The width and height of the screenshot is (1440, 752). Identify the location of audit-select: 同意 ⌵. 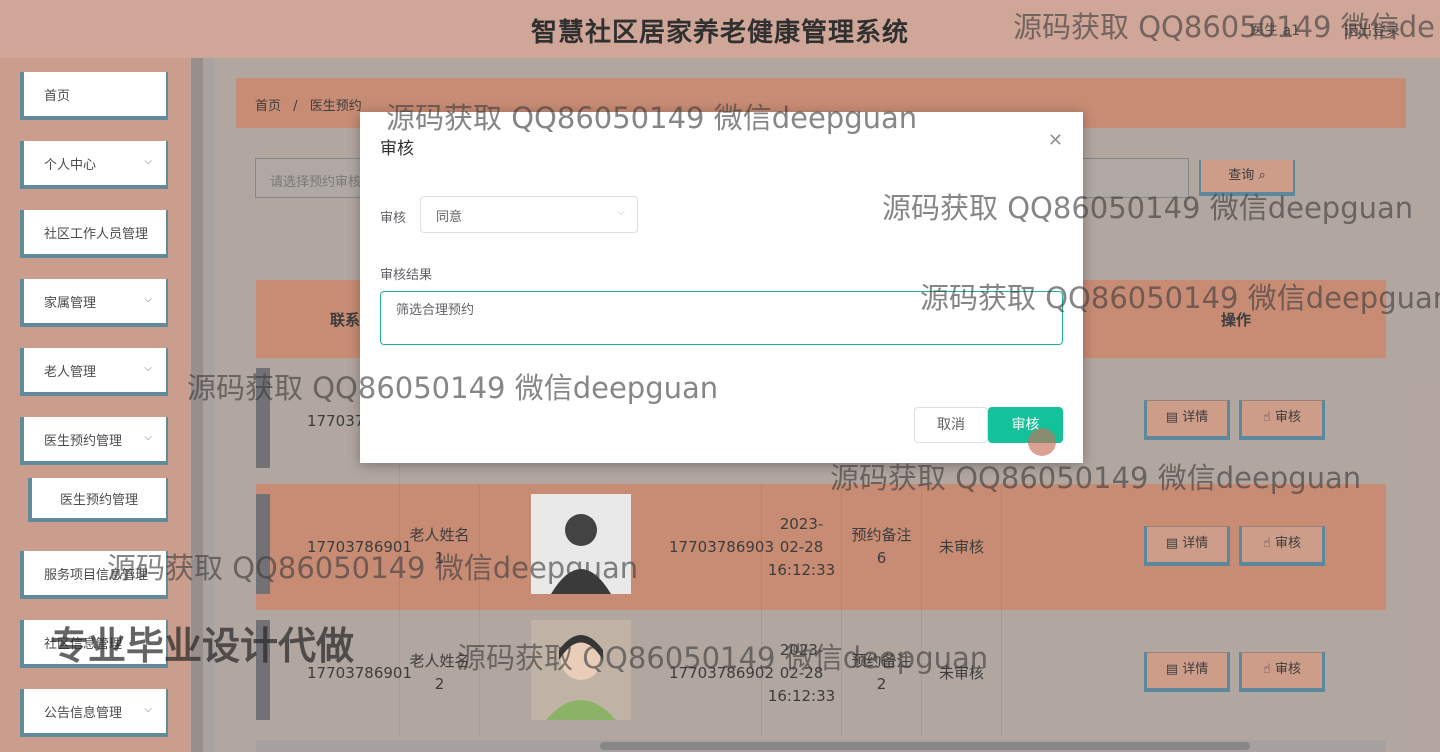
(529, 214).